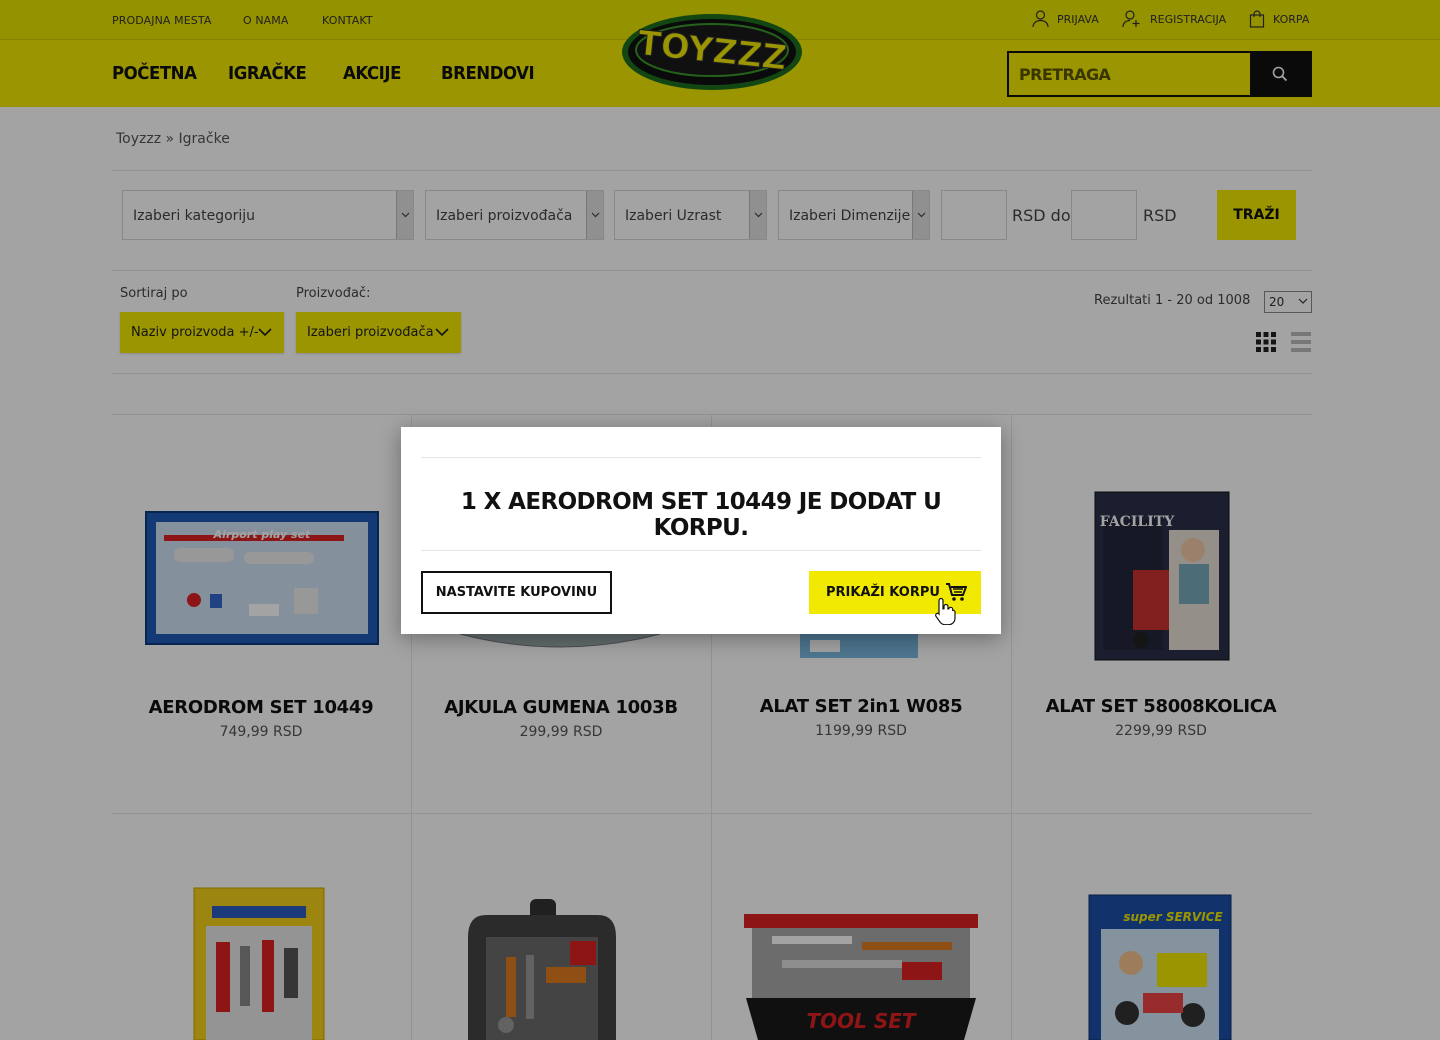 This screenshot has height=1040, width=1440. I want to click on continue-shopping-button: NASTAVITE KUPOVINU, so click(516, 592).